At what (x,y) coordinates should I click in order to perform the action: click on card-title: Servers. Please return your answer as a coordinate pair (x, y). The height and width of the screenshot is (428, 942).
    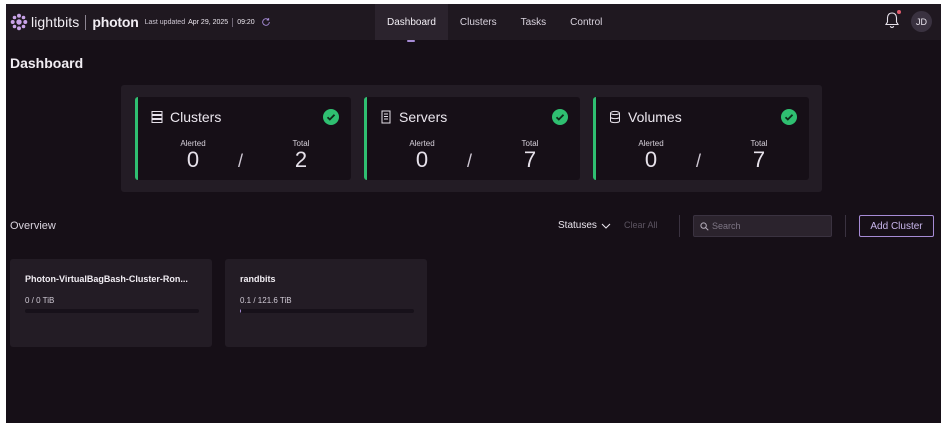
    Looking at the image, I should click on (423, 117).